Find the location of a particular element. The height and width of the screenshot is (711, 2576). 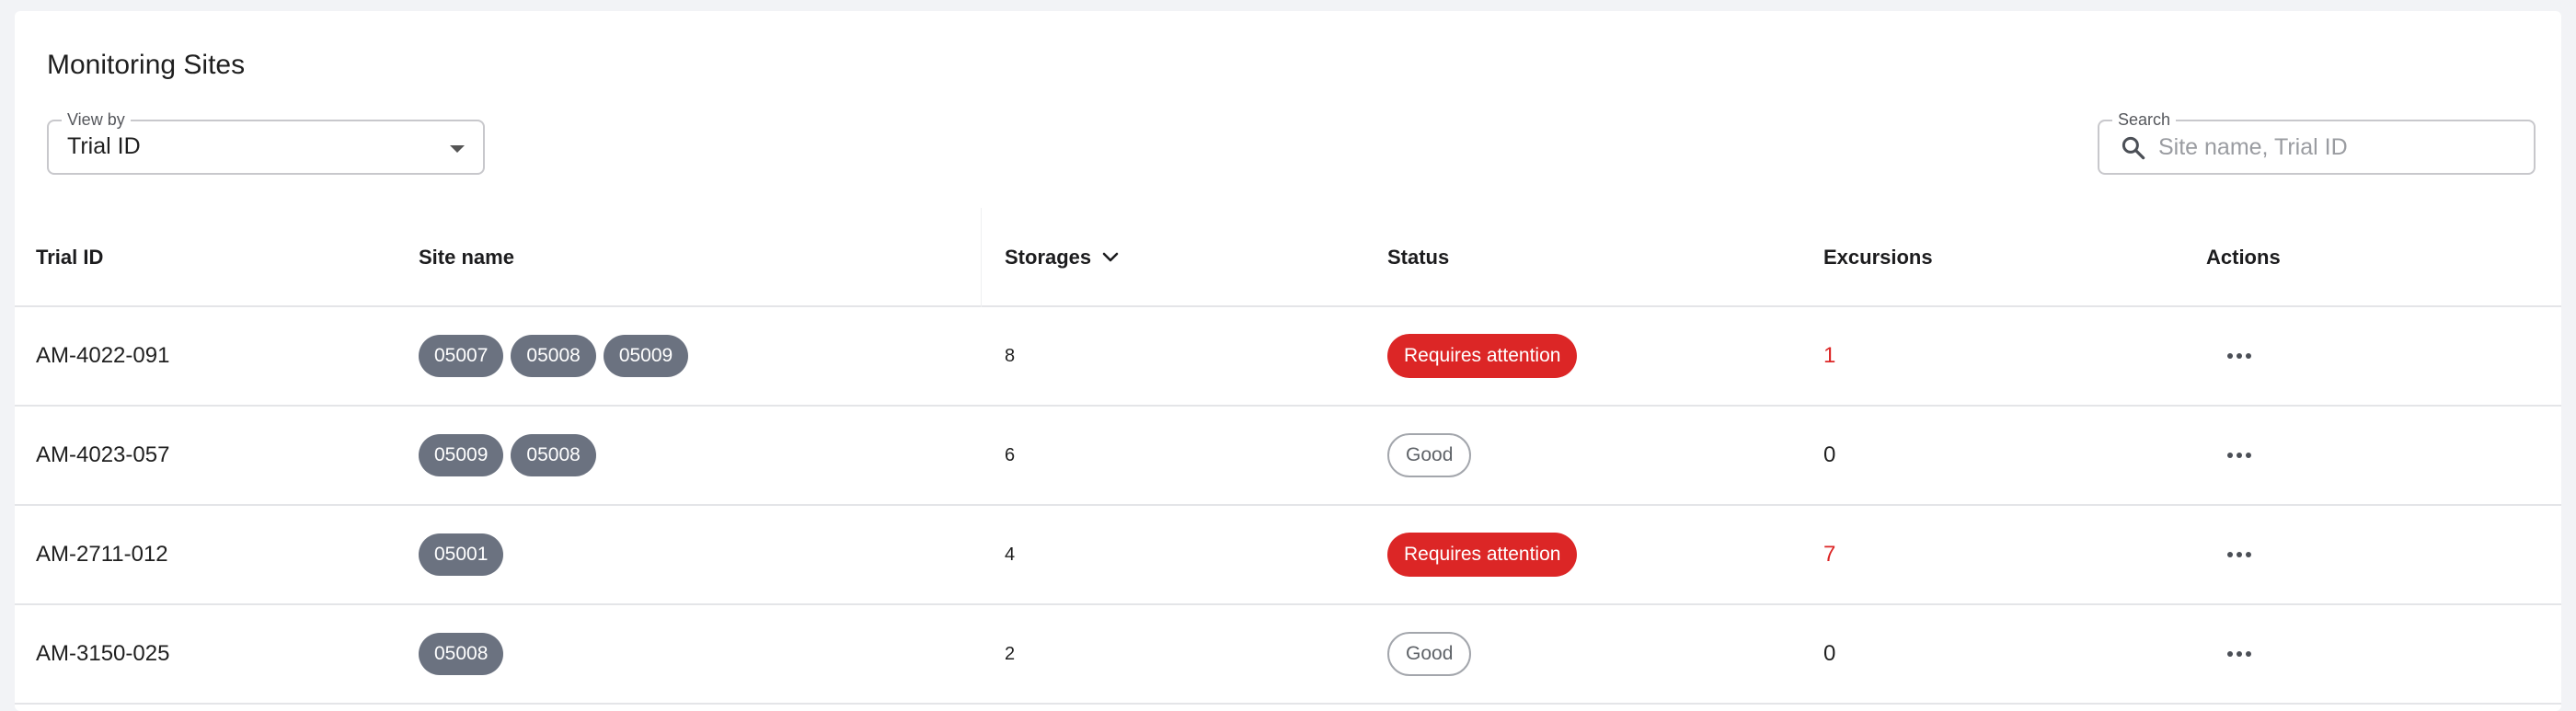

trial-id: AM-4022-091 is located at coordinates (103, 355).